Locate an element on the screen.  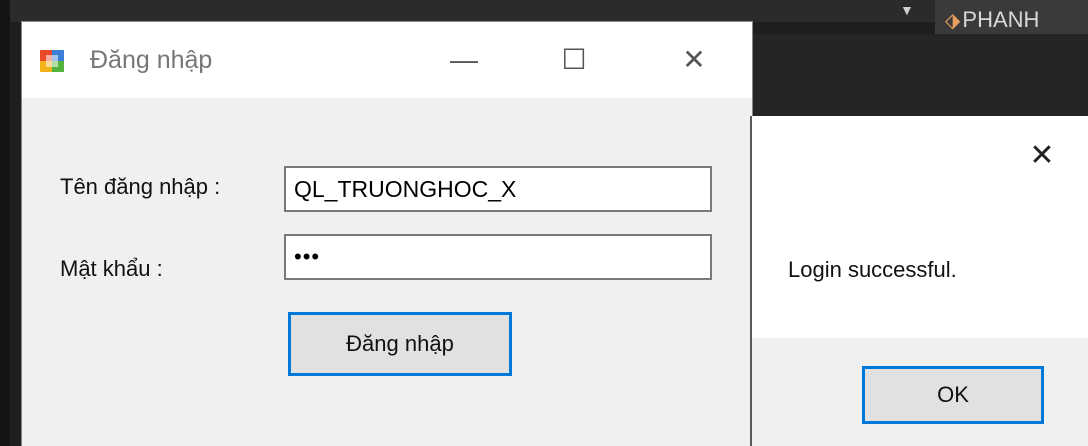
minimize-button: — is located at coordinates (464, 60).